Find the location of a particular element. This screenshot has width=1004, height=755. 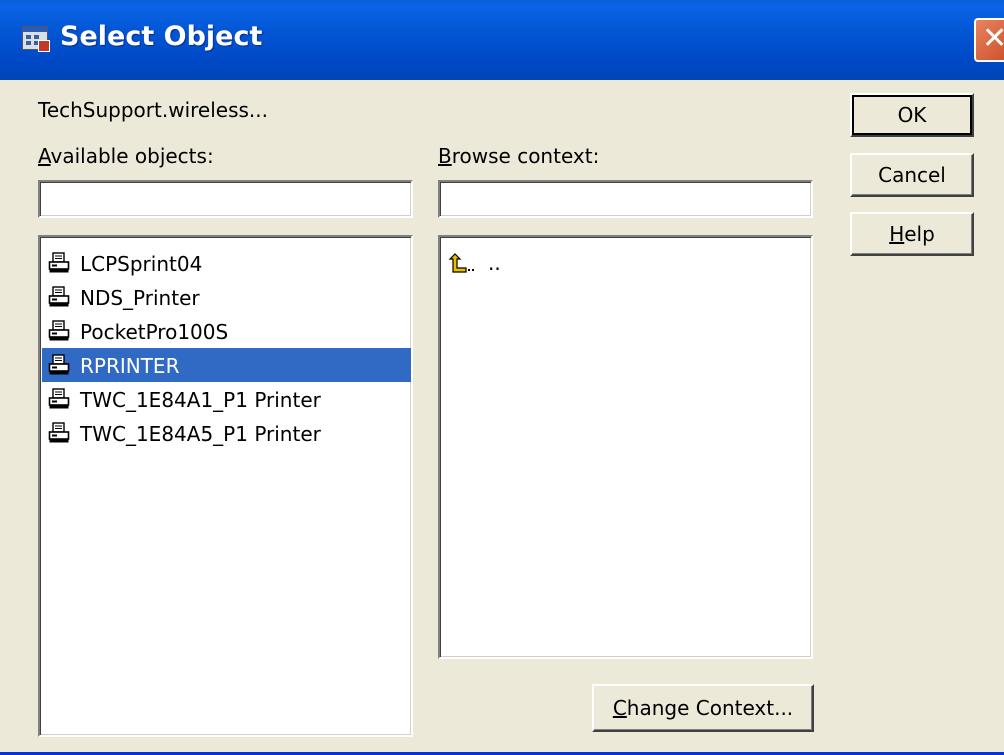

available-object-item: PocketPro100S is located at coordinates (226, 331).